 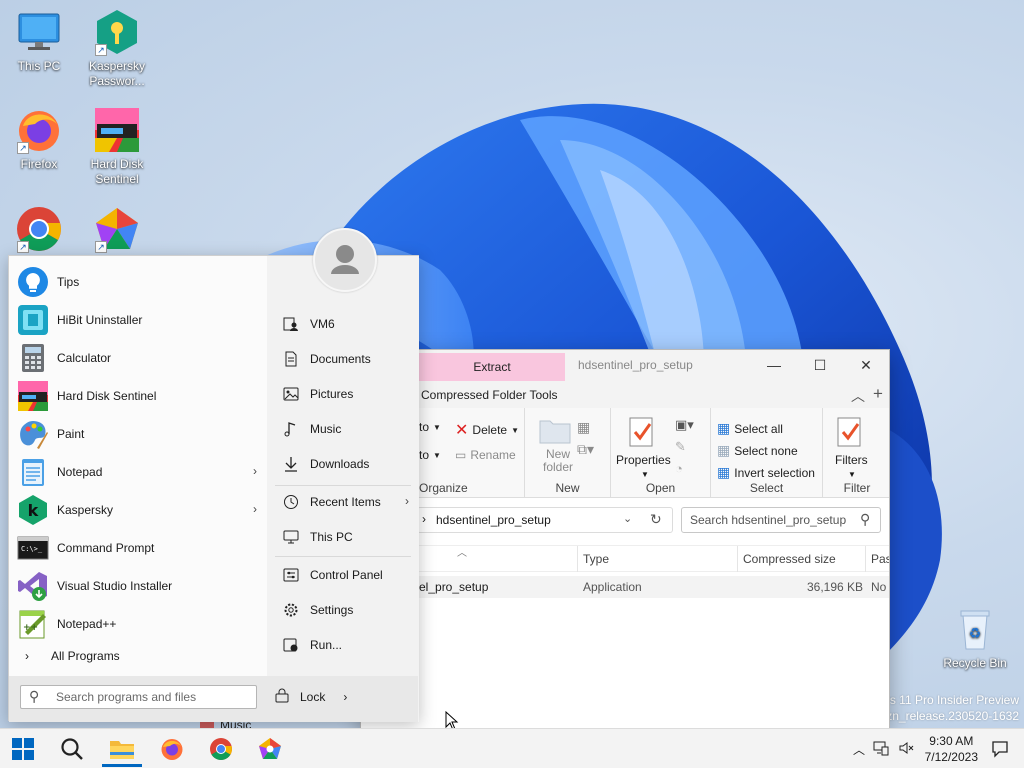 I want to click on new-item-icon: ▦, so click(x=585, y=427).